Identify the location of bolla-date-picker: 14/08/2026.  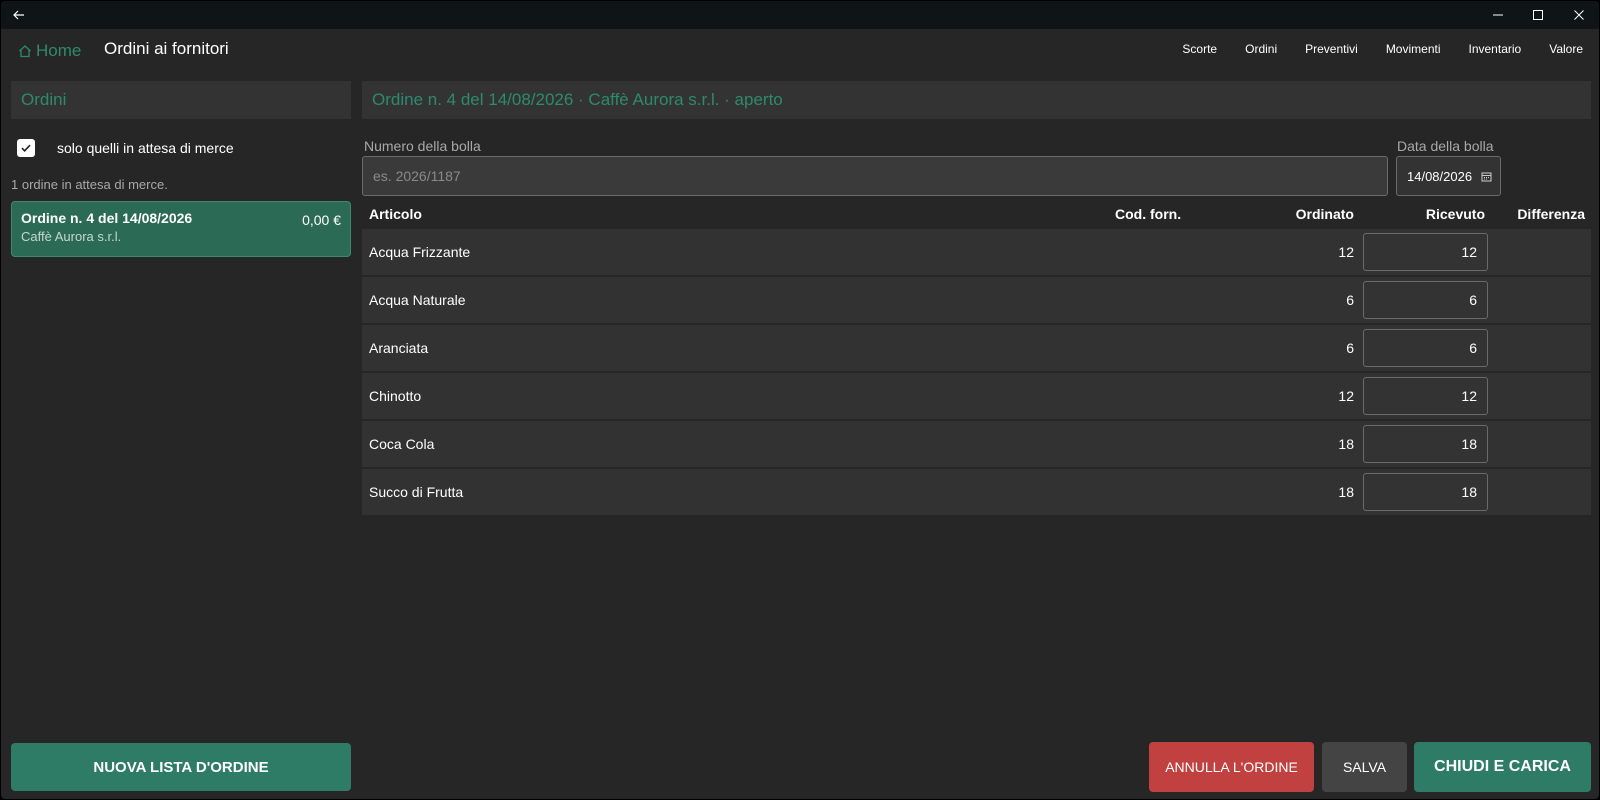
(1448, 176).